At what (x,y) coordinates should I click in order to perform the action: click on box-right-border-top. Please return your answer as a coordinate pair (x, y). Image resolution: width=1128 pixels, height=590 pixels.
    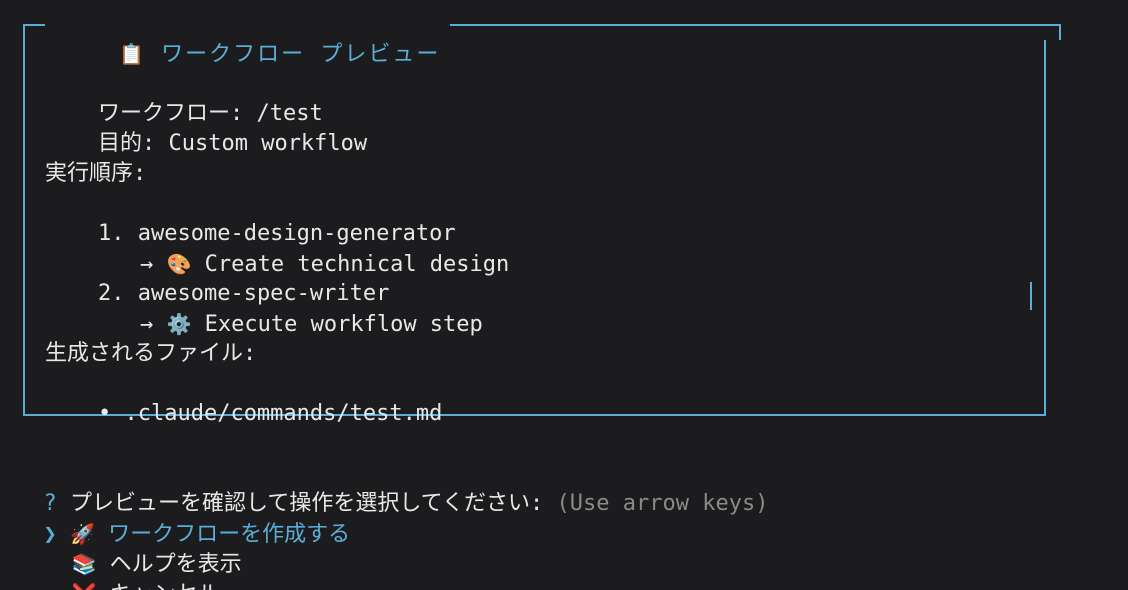
    Looking at the image, I should click on (1060, 32).